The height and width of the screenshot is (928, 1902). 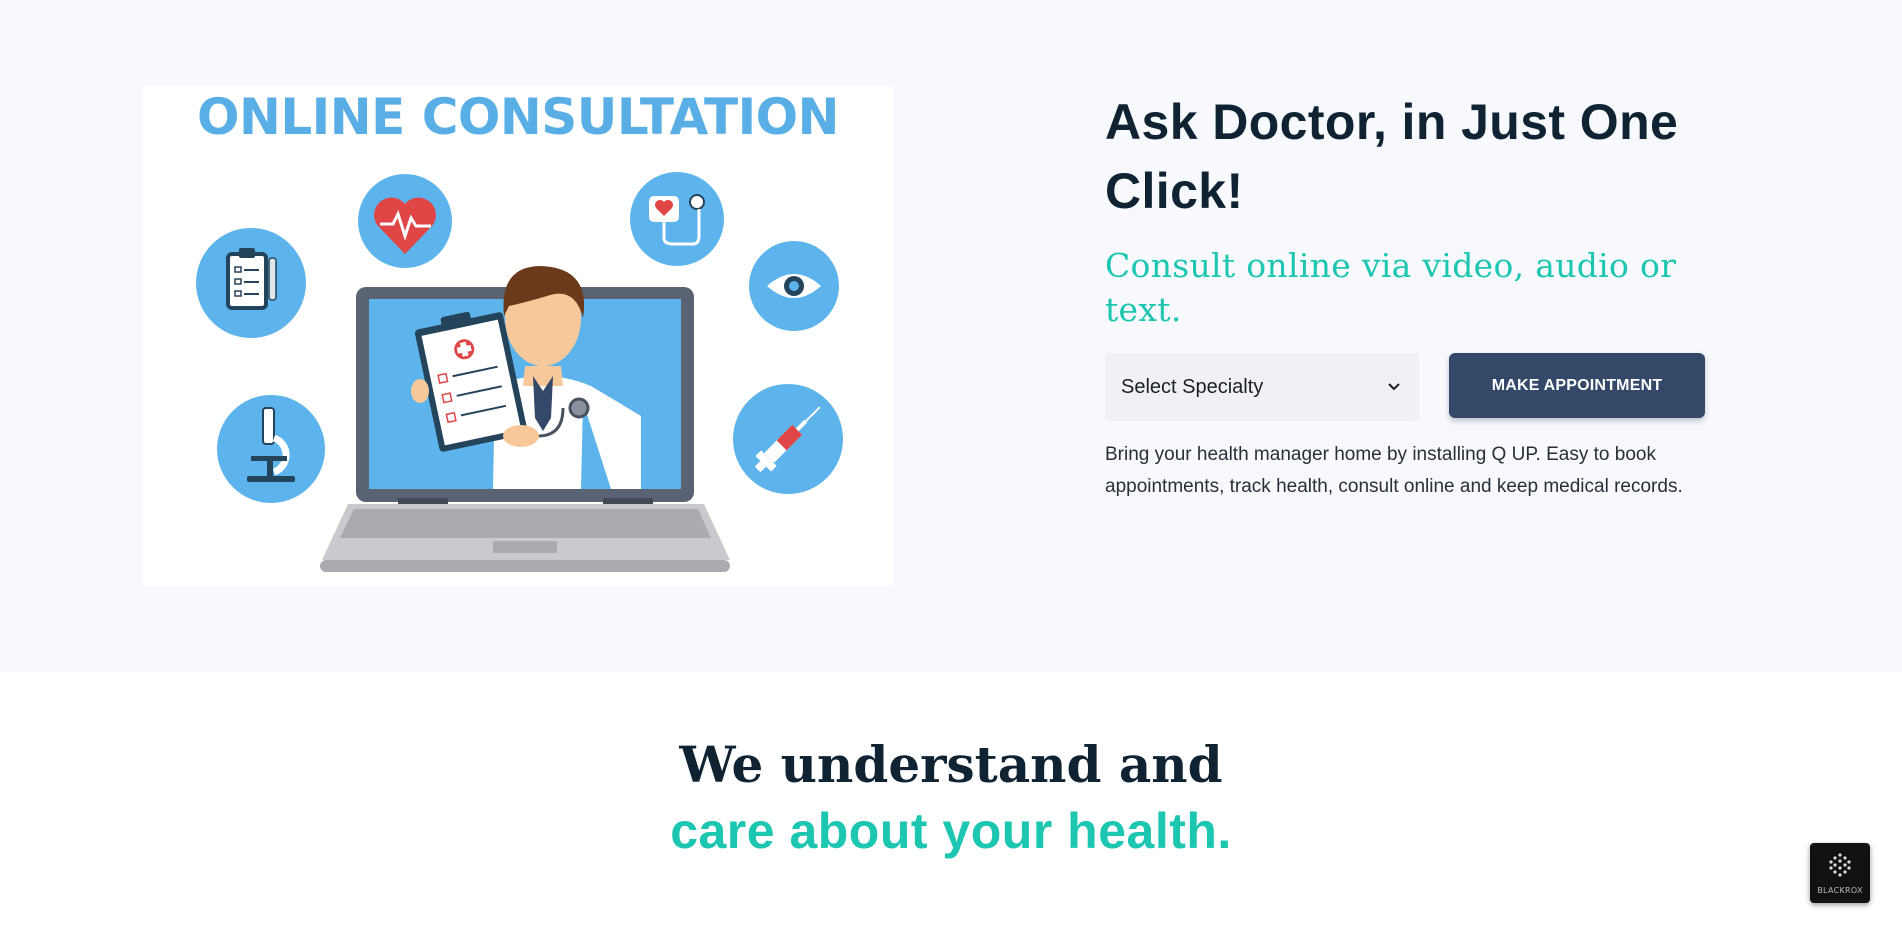 What do you see at coordinates (1391, 287) in the screenshot?
I see `page-subtitle: Consult online via video, audio or text.` at bounding box center [1391, 287].